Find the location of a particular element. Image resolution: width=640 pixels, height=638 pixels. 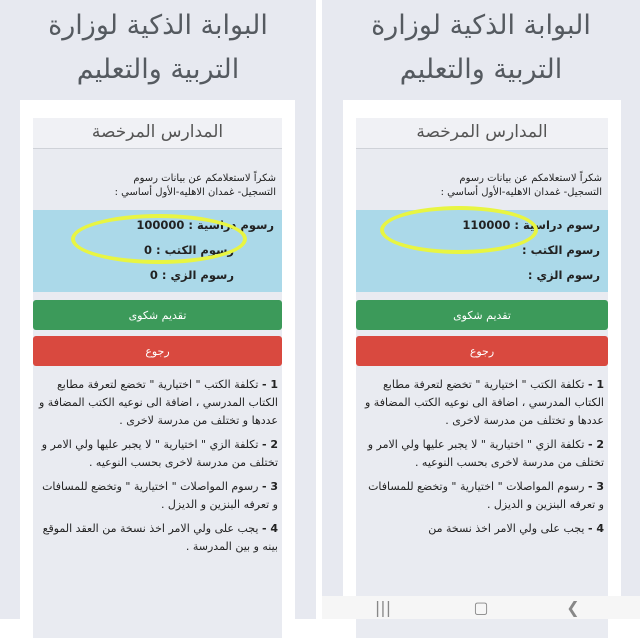

fee-books: رسوم الكتب : 0 is located at coordinates (188, 250).